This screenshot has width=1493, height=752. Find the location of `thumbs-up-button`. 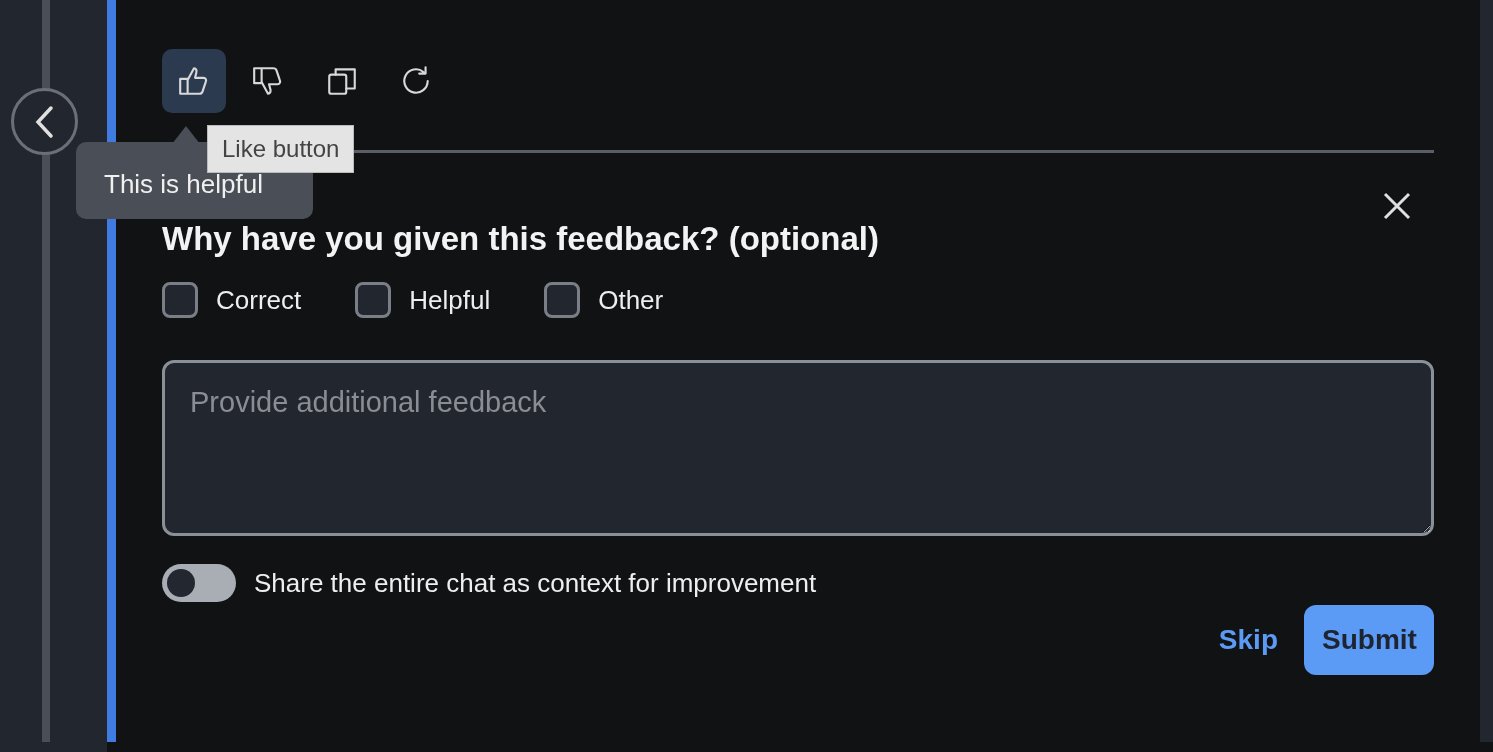

thumbs-up-button is located at coordinates (194, 81).